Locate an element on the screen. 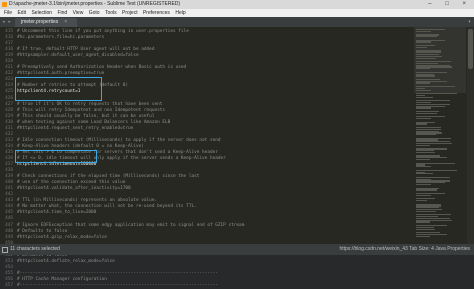 This screenshot has height=289, width=474. minimap is located at coordinates (440, 135).